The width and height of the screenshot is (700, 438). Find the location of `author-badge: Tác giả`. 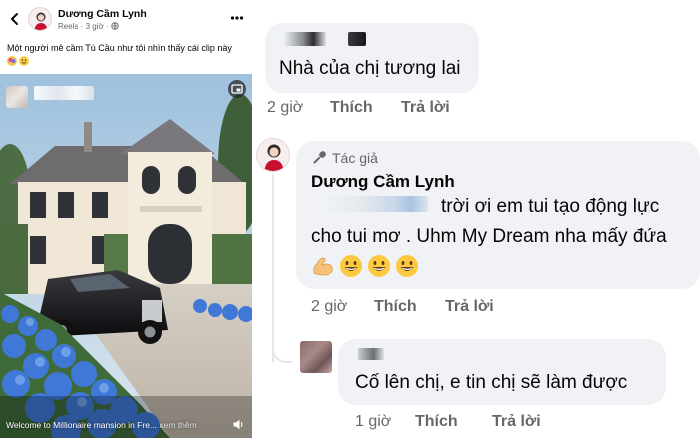

author-badge: Tác giả is located at coordinates (355, 158).